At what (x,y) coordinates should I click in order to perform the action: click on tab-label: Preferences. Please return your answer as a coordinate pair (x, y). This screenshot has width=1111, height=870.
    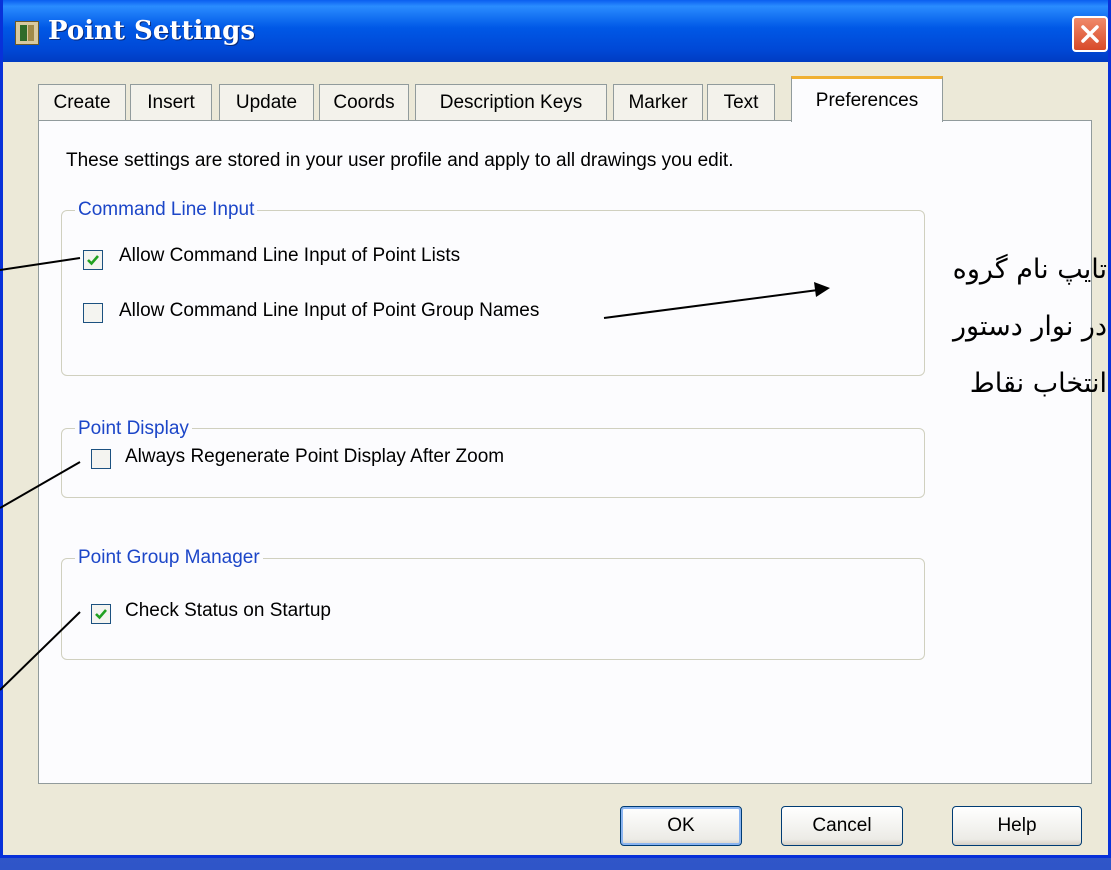
    Looking at the image, I should click on (867, 100).